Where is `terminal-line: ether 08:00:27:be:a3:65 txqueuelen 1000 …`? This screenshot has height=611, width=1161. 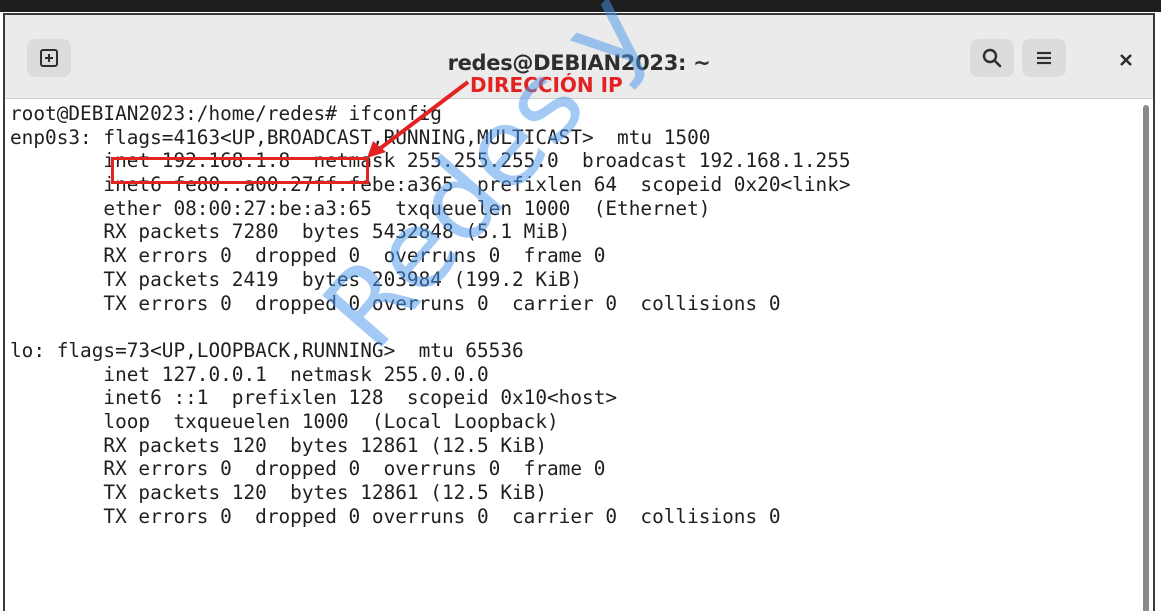
terminal-line: ether 08:00:27:be:a3:65 txqueuelen 1000 … is located at coordinates (360, 208).